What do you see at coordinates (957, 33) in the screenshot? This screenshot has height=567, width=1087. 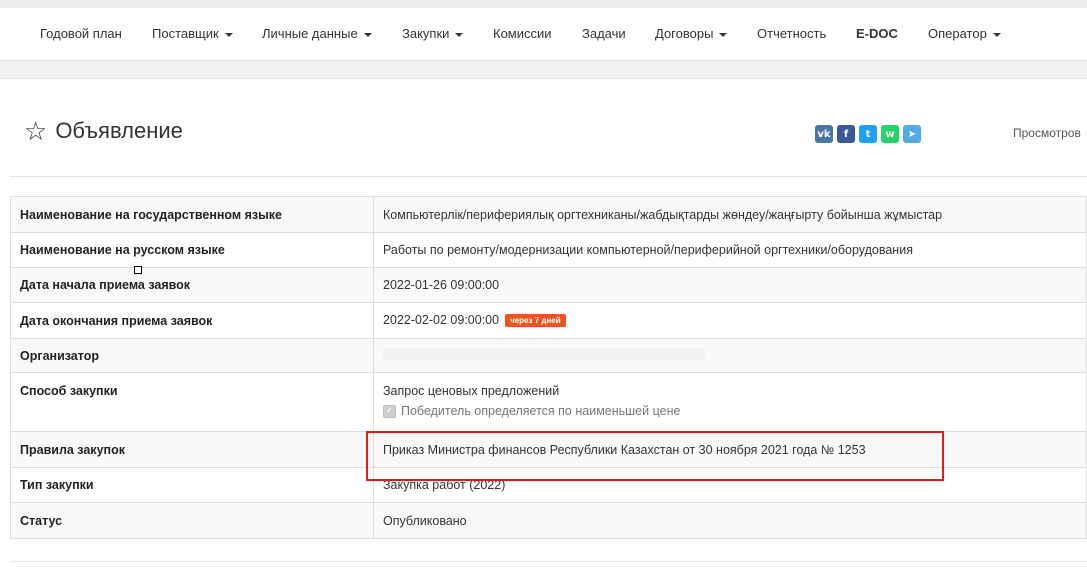 I see `nav-label: Оператор` at bounding box center [957, 33].